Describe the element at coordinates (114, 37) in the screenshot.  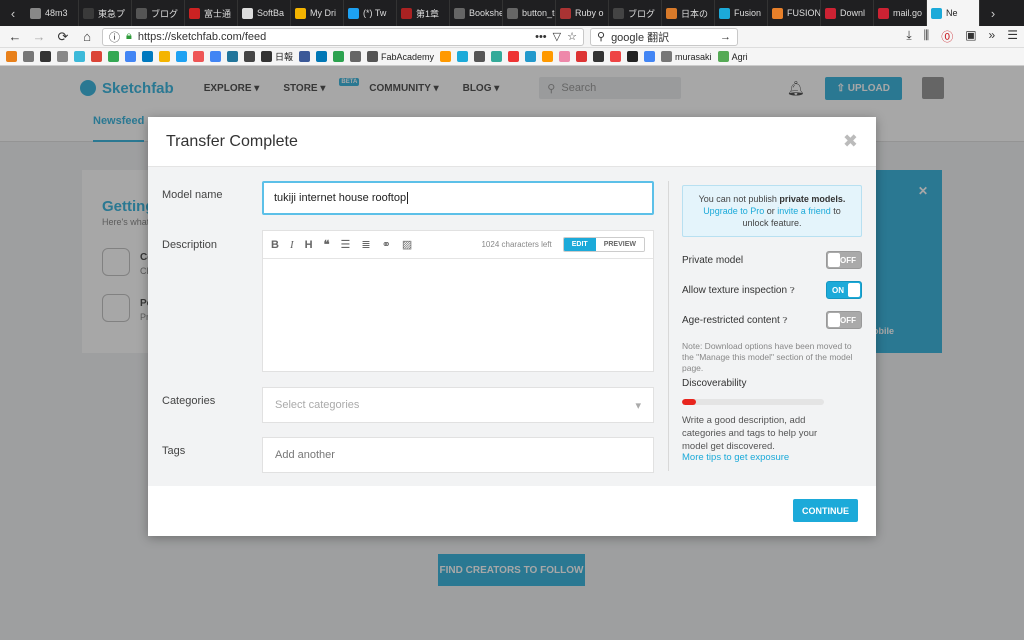
I see `info-icon: ⓘ` at that location.